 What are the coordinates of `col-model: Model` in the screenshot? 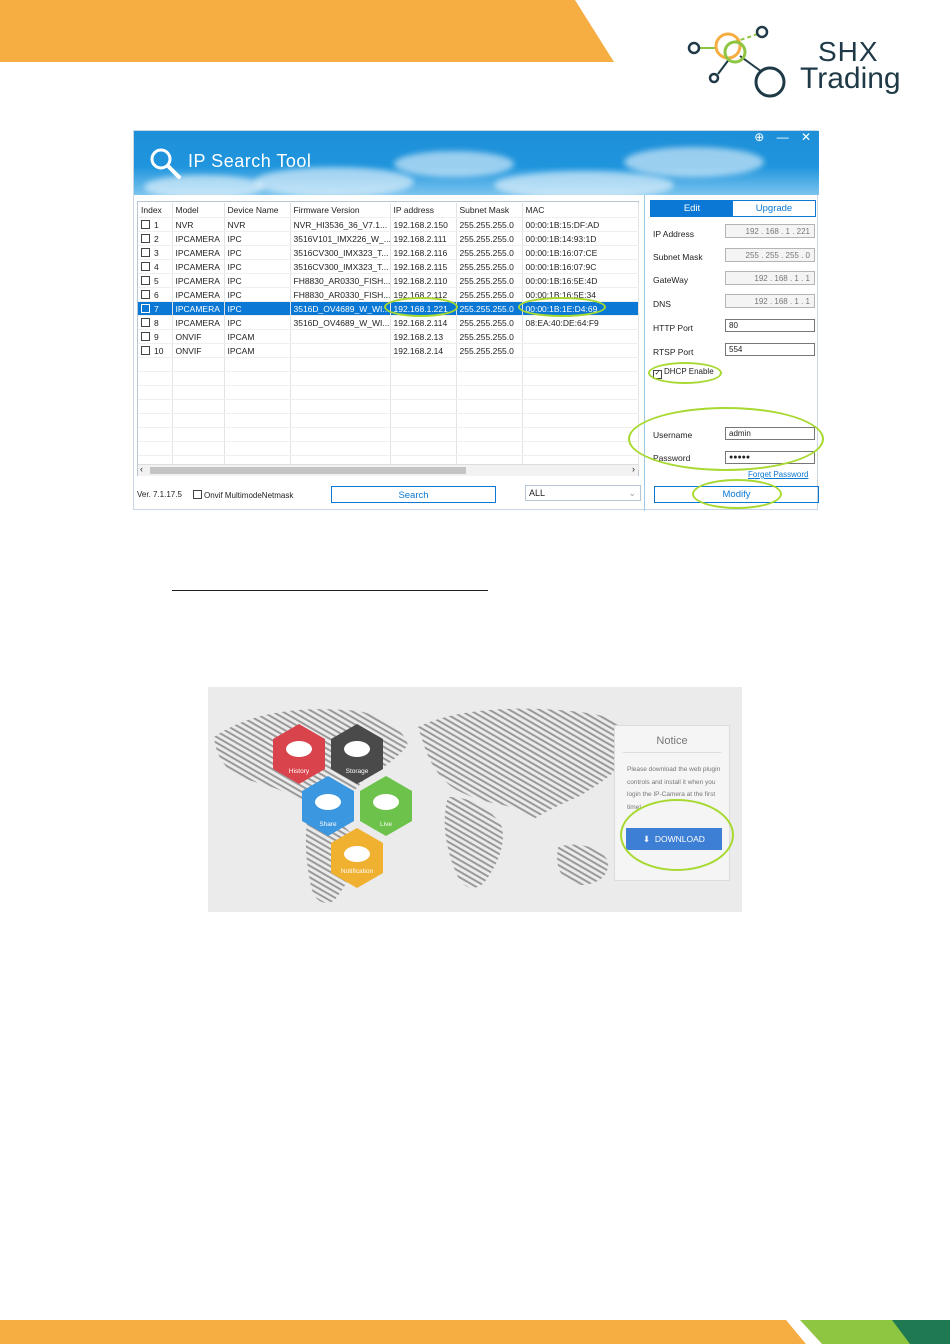 It's located at (198, 210).